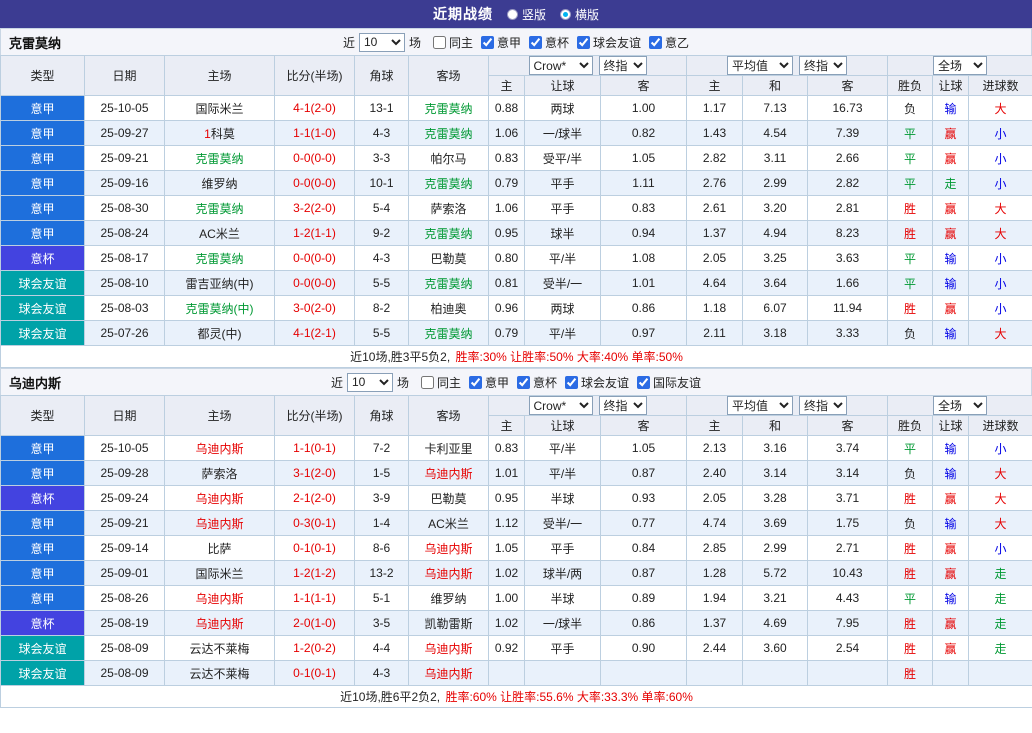 This screenshot has height=733, width=1032. Describe the element at coordinates (448, 158) in the screenshot. I see `away-team: 帕尔马` at that location.